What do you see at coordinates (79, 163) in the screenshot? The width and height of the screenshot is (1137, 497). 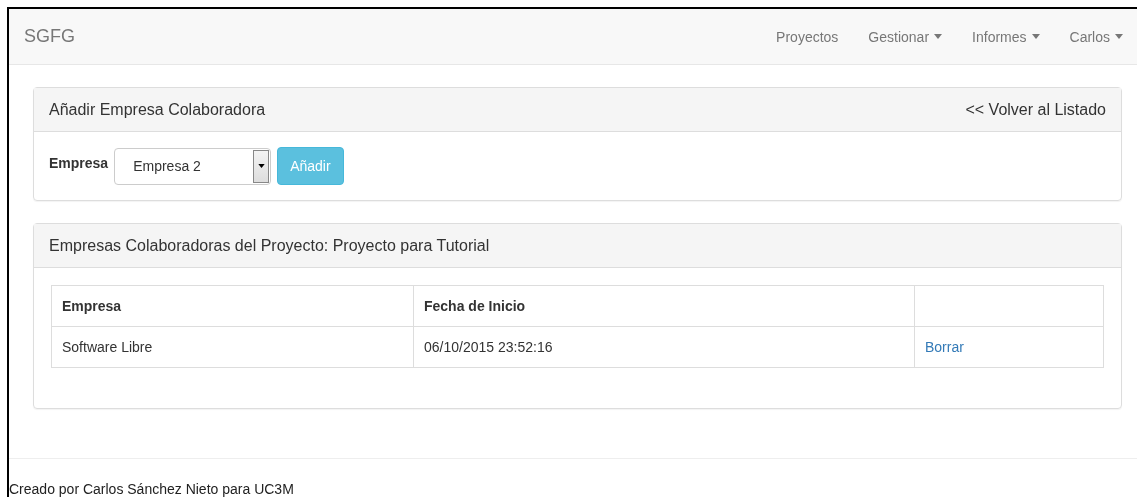 I see `field-label: Empresa` at bounding box center [79, 163].